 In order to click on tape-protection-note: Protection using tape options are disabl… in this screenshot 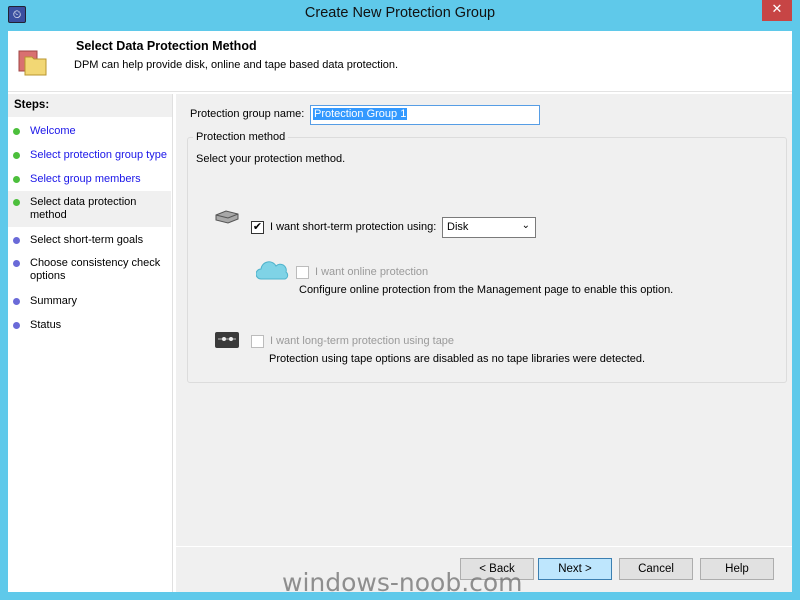, I will do `click(457, 359)`.